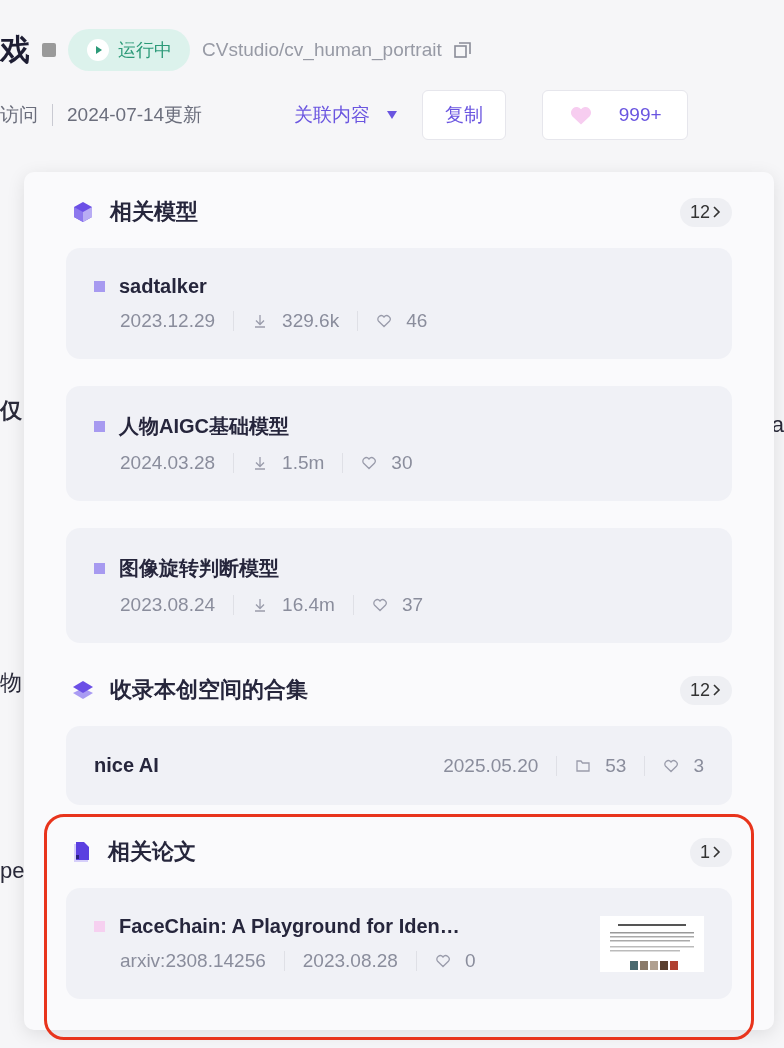 This screenshot has height=1048, width=784. I want to click on repo-path: CVstudio/cv_human_portrait, so click(322, 50).